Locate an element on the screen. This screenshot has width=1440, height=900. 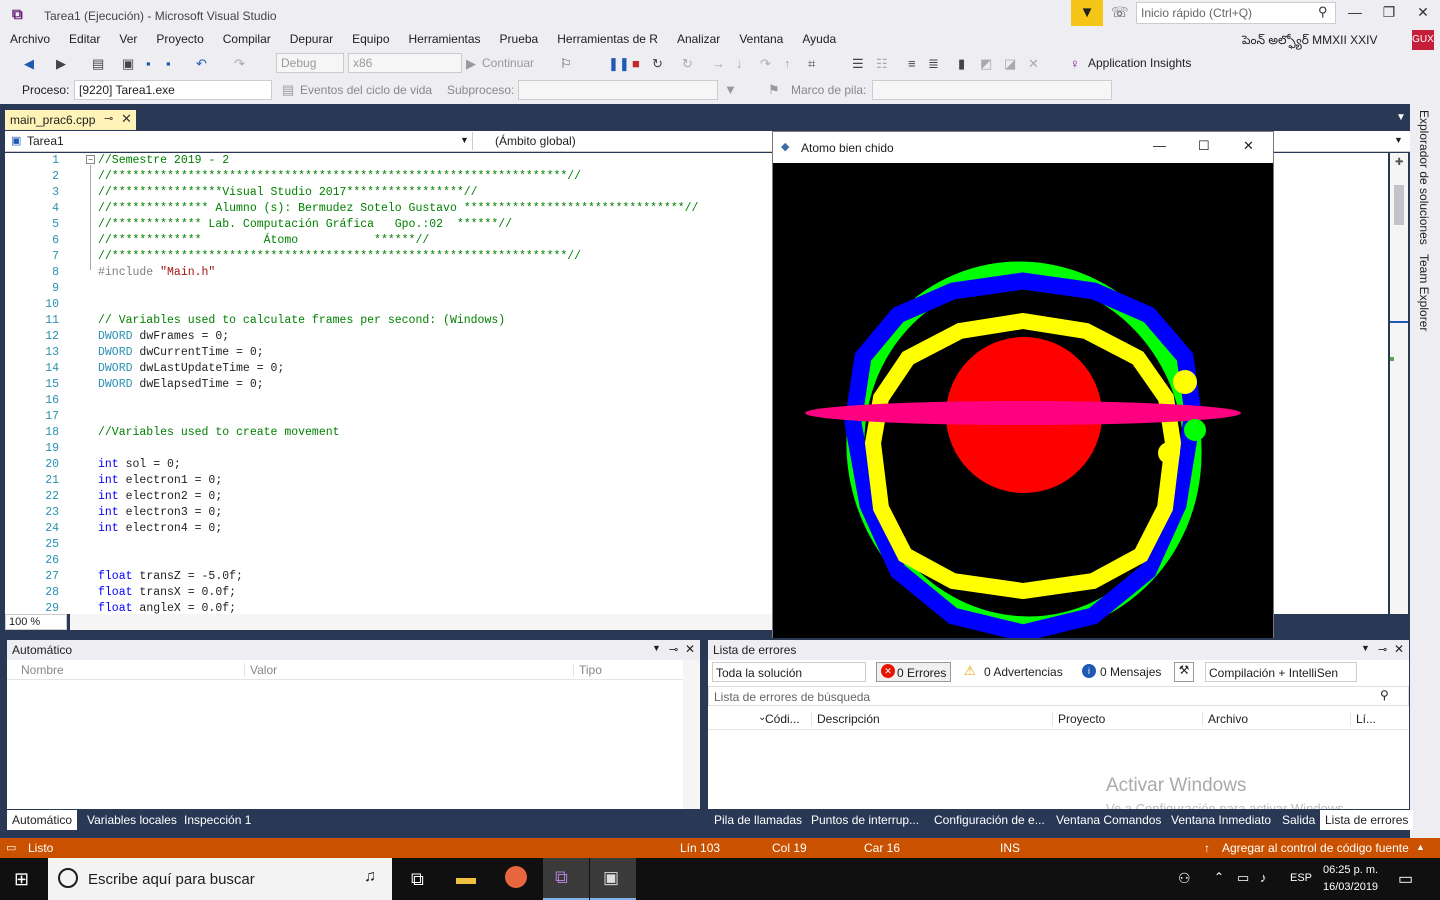
code-line: float transZ = -5.0f; is located at coordinates (438, 577).